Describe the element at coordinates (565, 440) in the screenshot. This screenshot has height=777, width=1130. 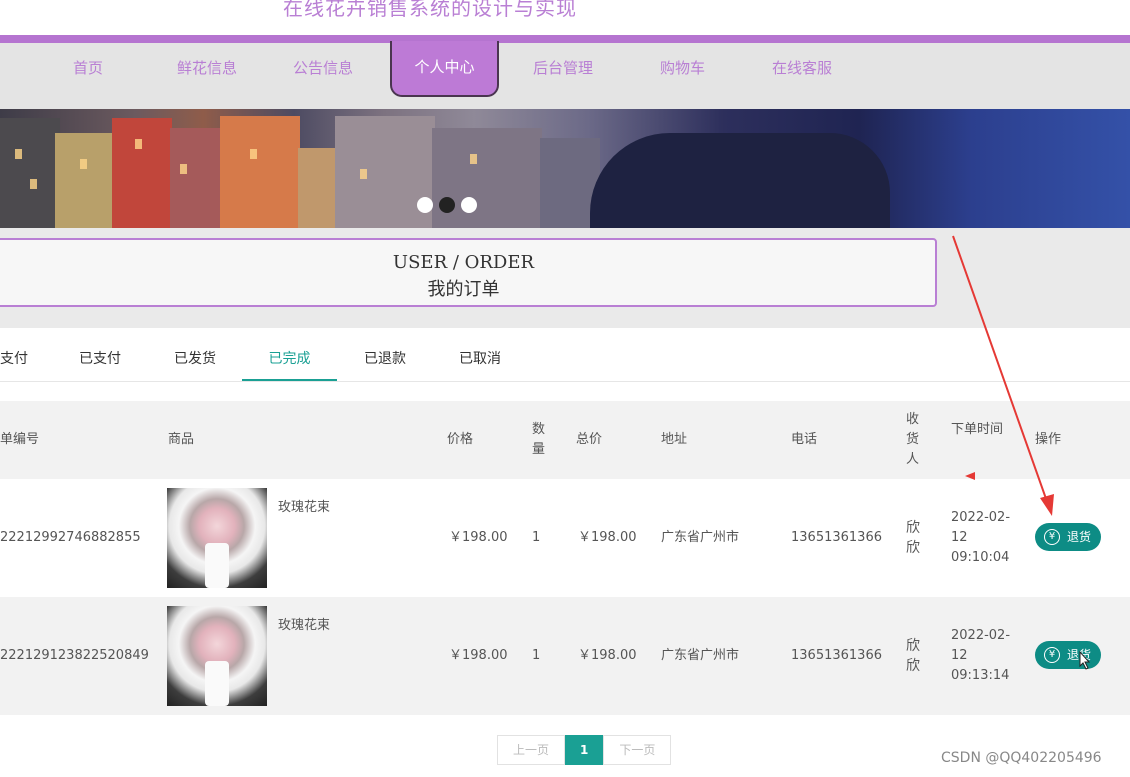
I see `table-header: 单编号 商品 价格 数量 总价 地址 电话 收货人 下单时间 操作` at that location.